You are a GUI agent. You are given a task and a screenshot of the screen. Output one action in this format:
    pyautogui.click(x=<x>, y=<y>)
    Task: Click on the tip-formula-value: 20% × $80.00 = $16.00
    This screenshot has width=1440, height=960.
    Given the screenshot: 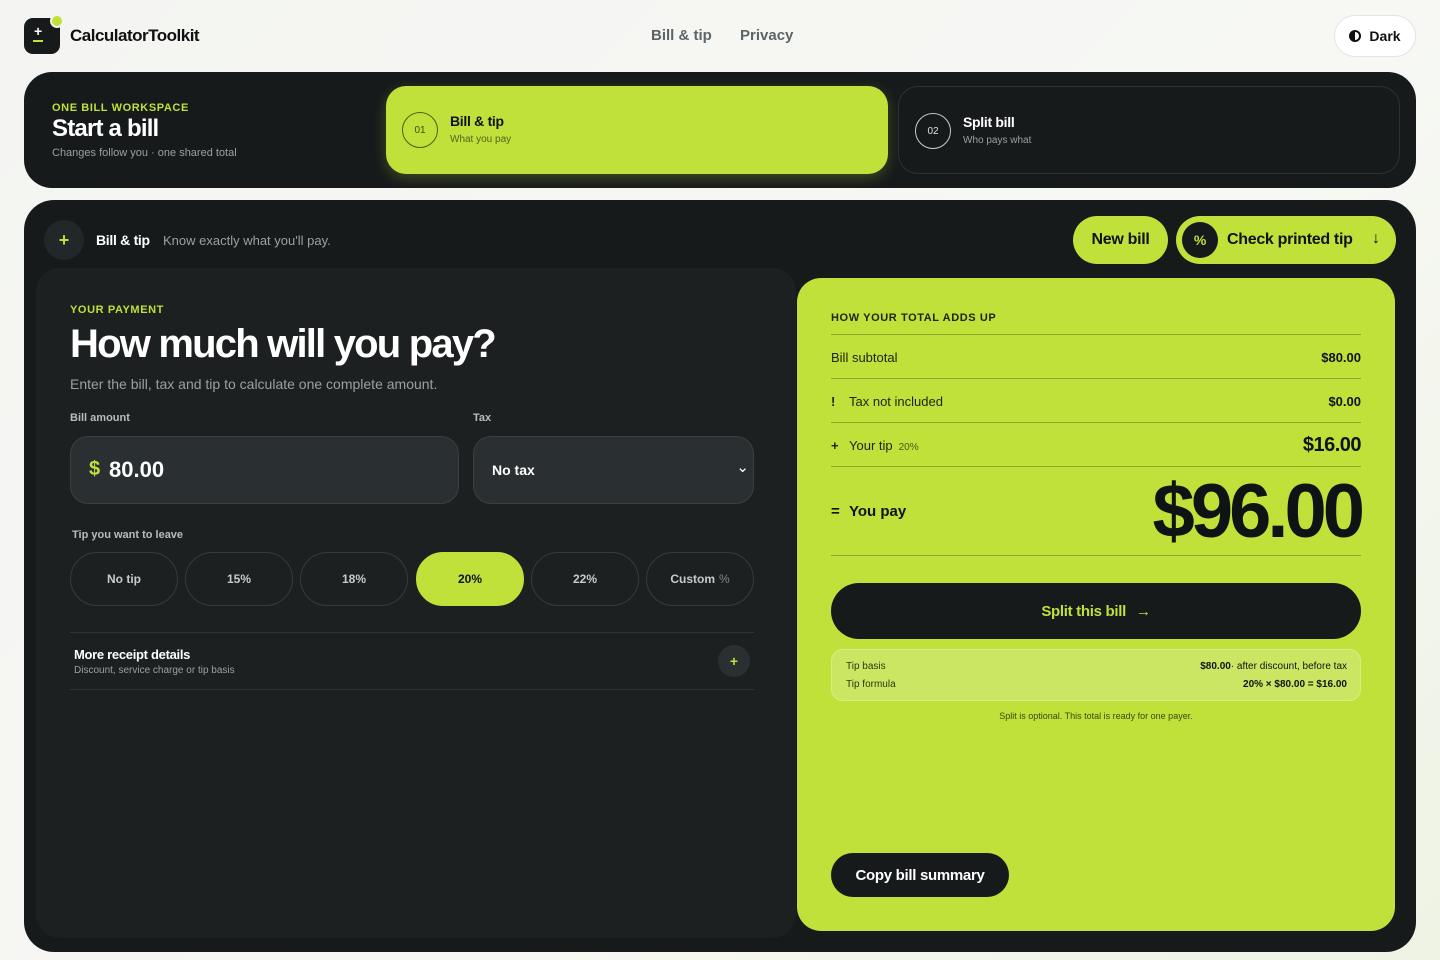 What is the action you would take?
    pyautogui.click(x=1295, y=684)
    